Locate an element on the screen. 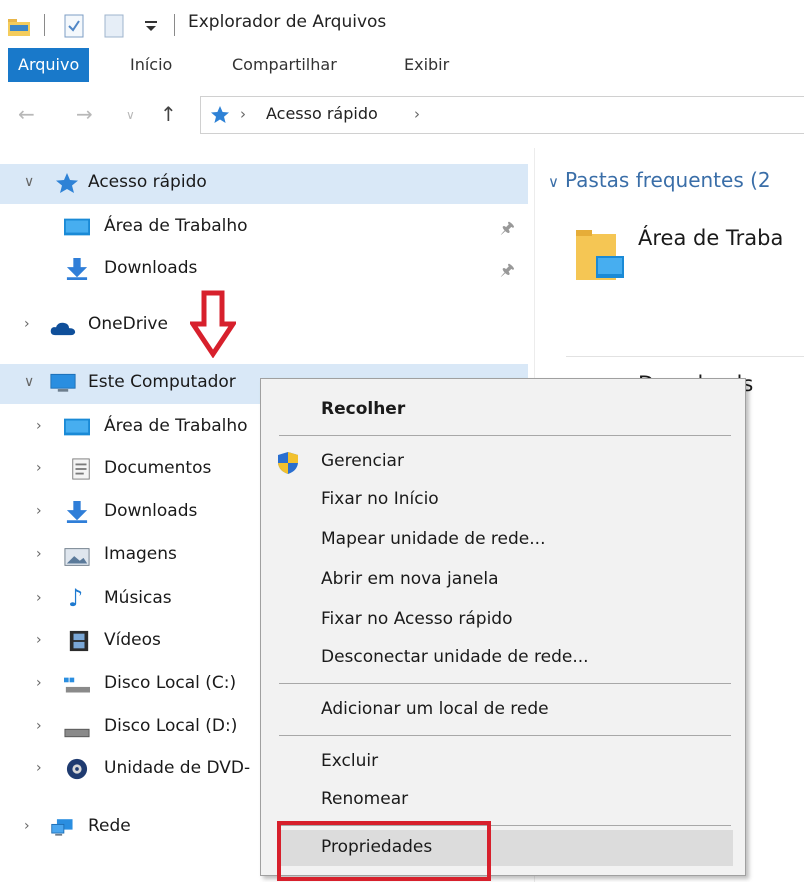 The height and width of the screenshot is (882, 804). menu-item-adicionar-local-rede: Adicionar um local de rede is located at coordinates (435, 709).